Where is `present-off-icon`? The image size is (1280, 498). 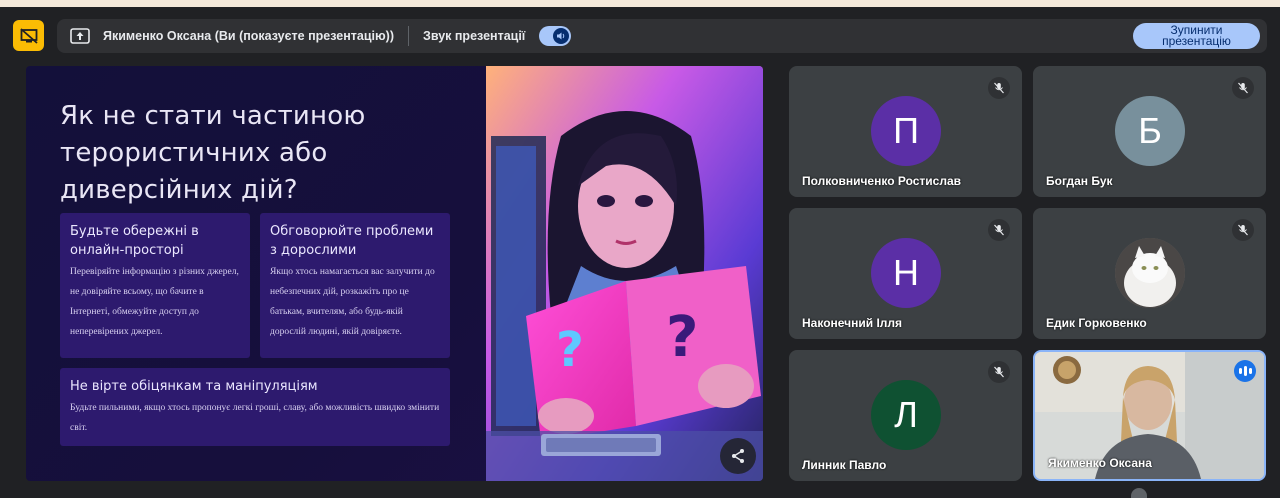 present-off-icon is located at coordinates (28, 35).